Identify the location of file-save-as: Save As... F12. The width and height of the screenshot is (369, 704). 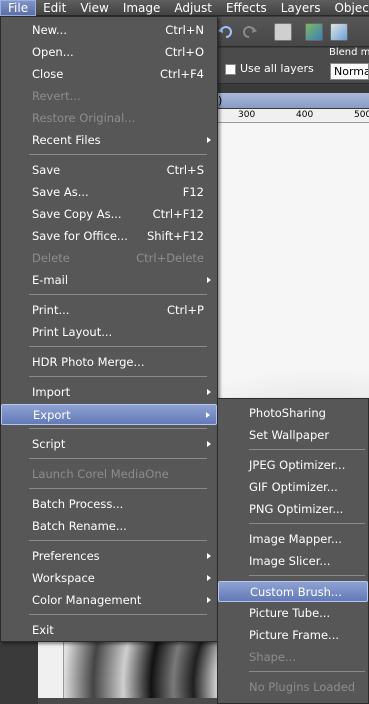
(109, 192).